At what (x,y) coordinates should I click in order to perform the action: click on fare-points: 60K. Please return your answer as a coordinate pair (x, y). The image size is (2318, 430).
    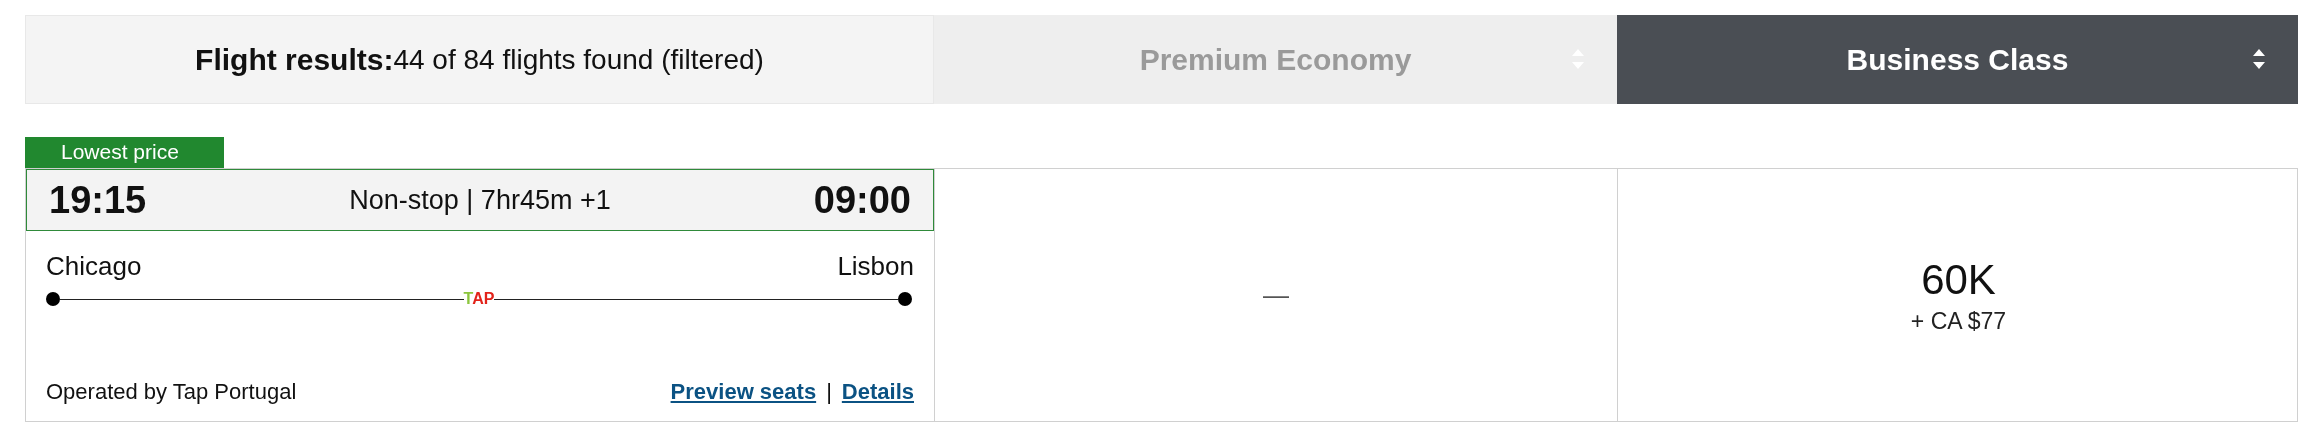
    Looking at the image, I should click on (1958, 279).